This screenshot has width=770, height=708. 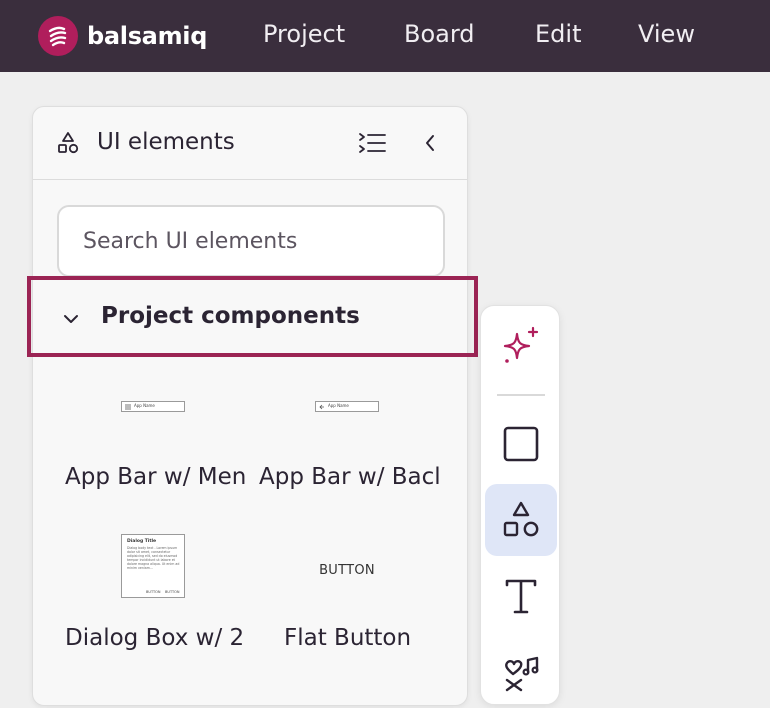 I want to click on panel-header: UI elements, so click(x=250, y=143).